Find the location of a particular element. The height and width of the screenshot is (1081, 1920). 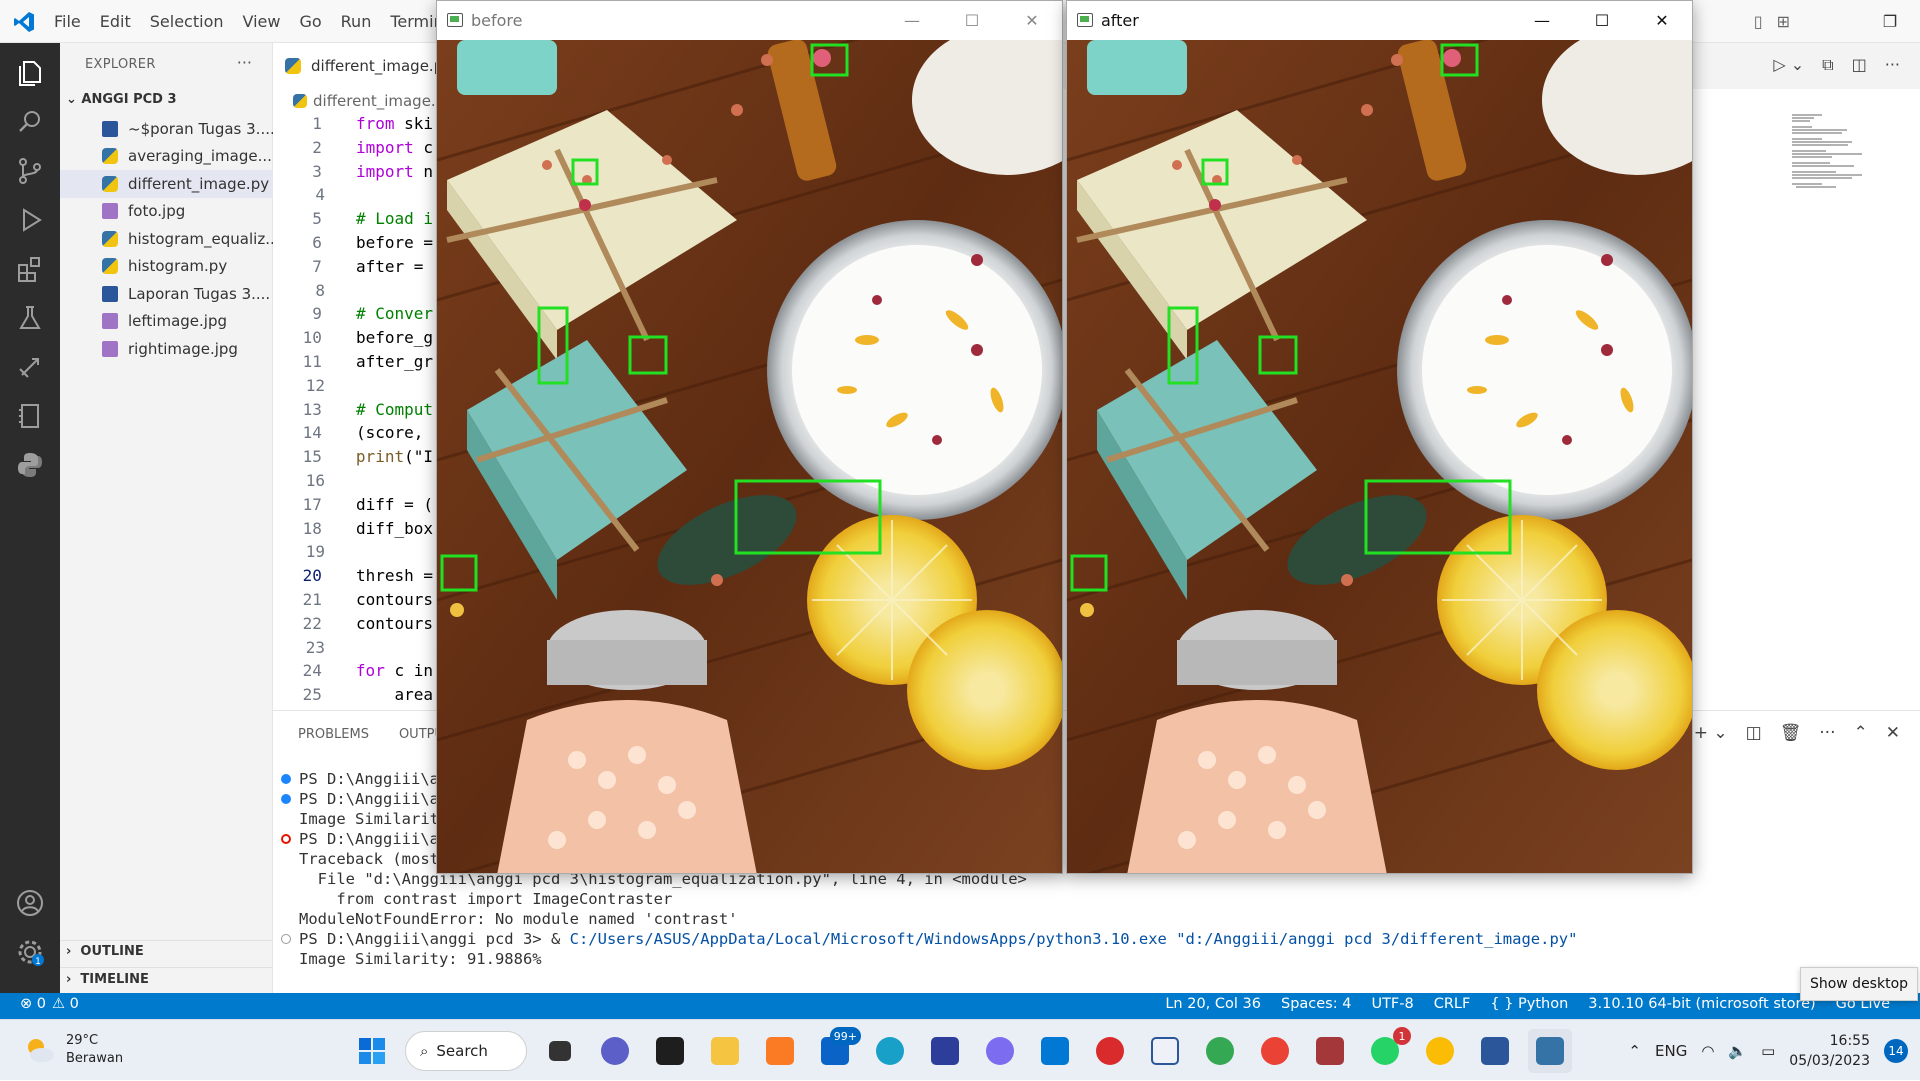

code-line: 12 is located at coordinates (353, 388).